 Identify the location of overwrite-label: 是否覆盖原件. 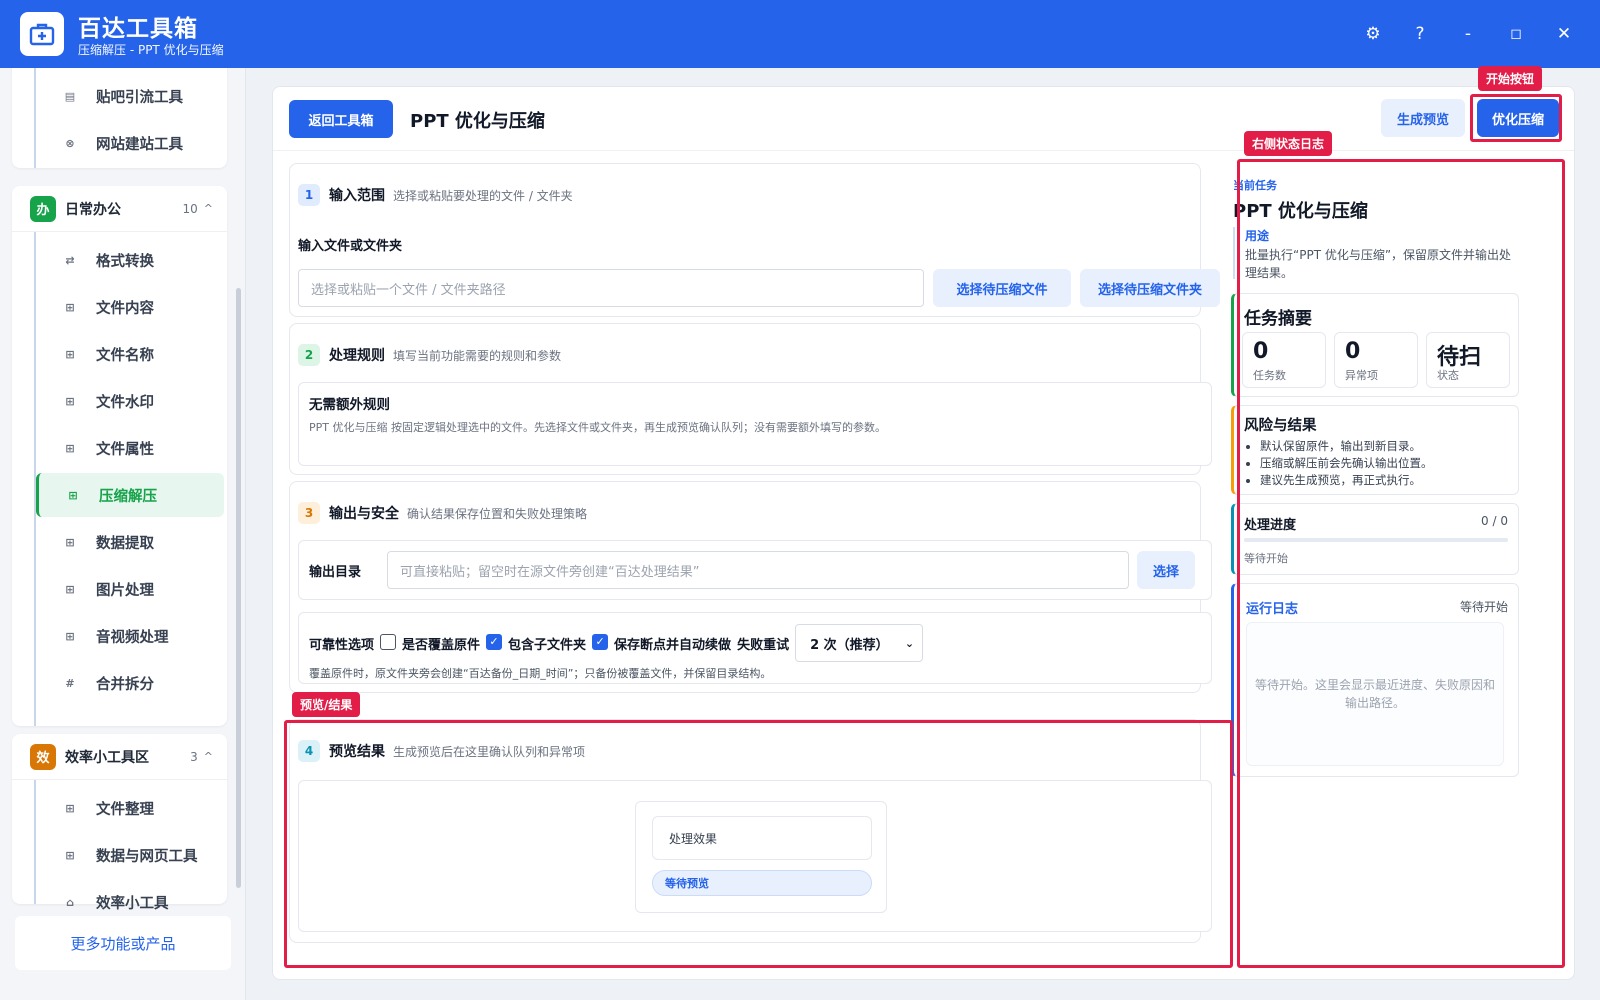
(441, 645).